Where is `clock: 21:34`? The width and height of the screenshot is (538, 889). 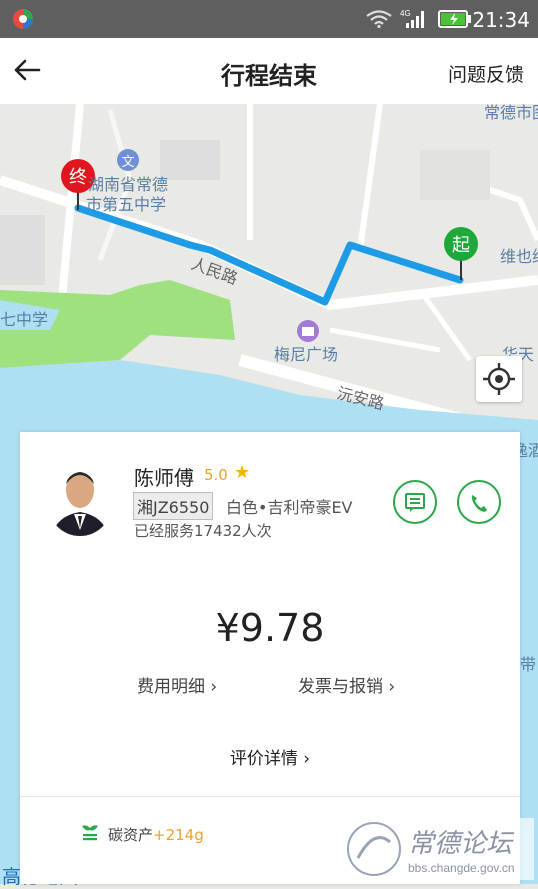 clock: 21:34 is located at coordinates (501, 20).